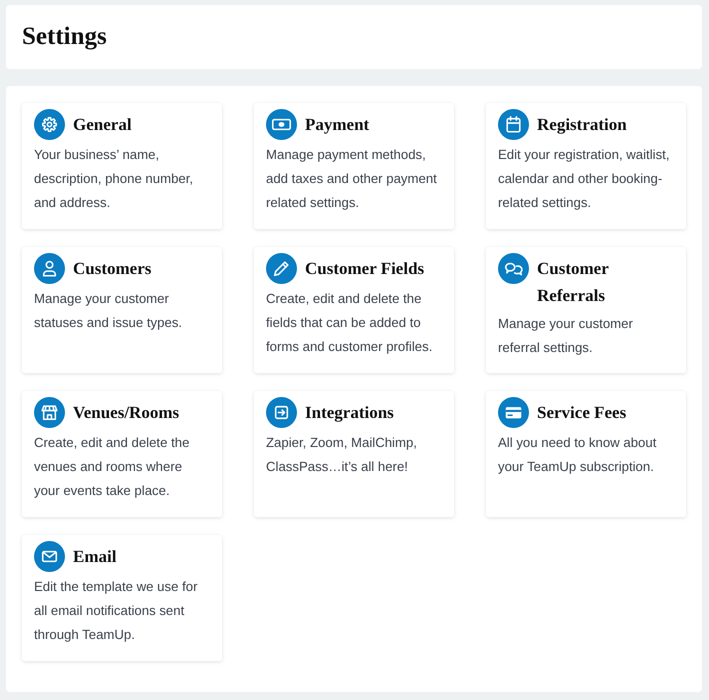  I want to click on card-title: Customers, so click(112, 269).